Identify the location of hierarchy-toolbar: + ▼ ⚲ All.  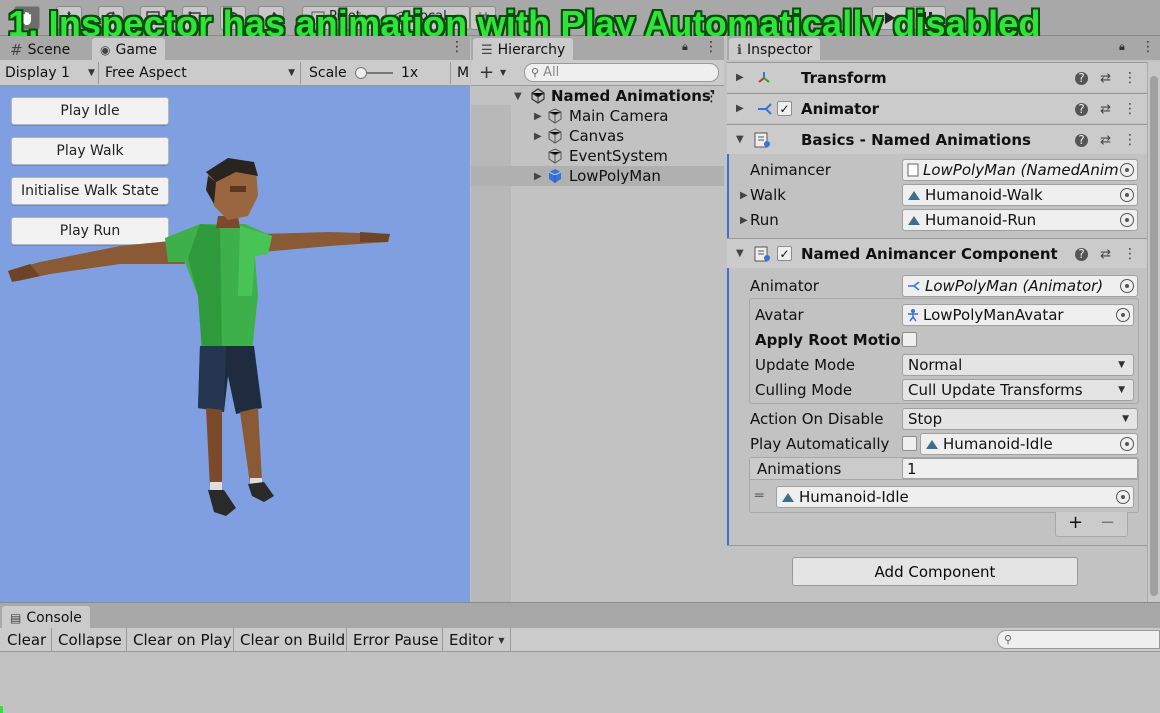
(597, 73).